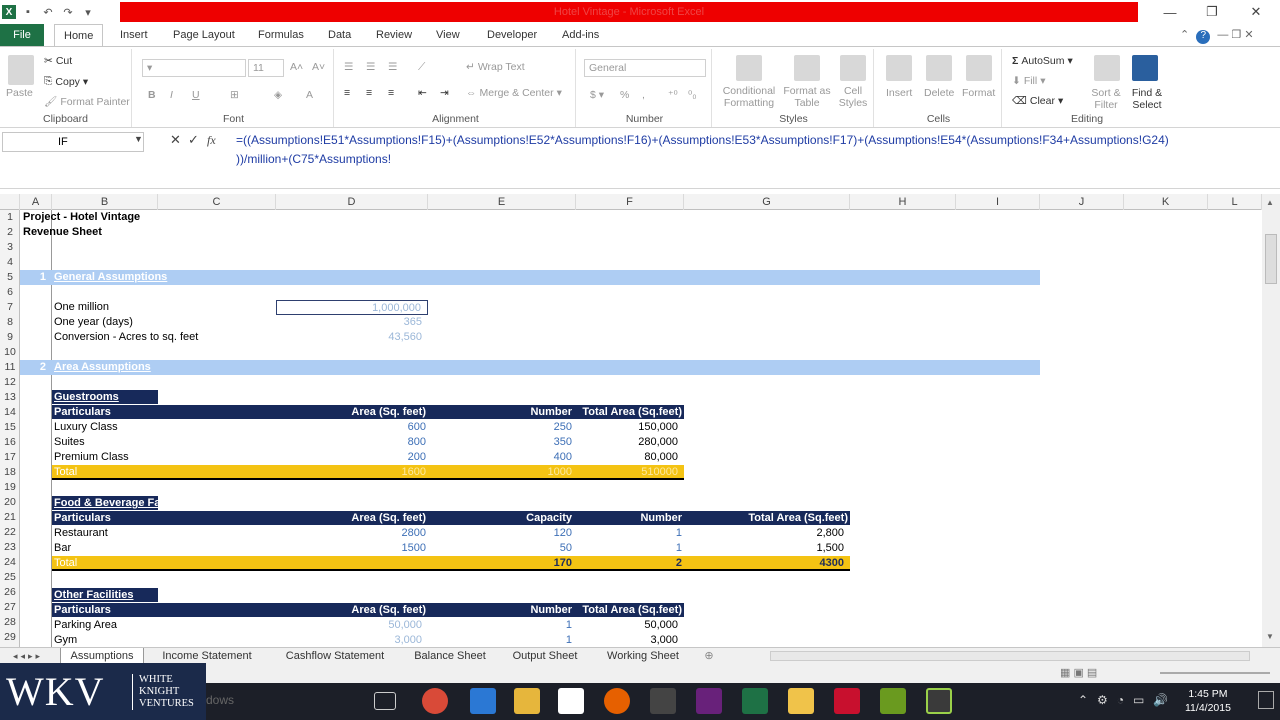 The image size is (1280, 720). I want to click on orientation-icon: ⟋, so click(421, 67).